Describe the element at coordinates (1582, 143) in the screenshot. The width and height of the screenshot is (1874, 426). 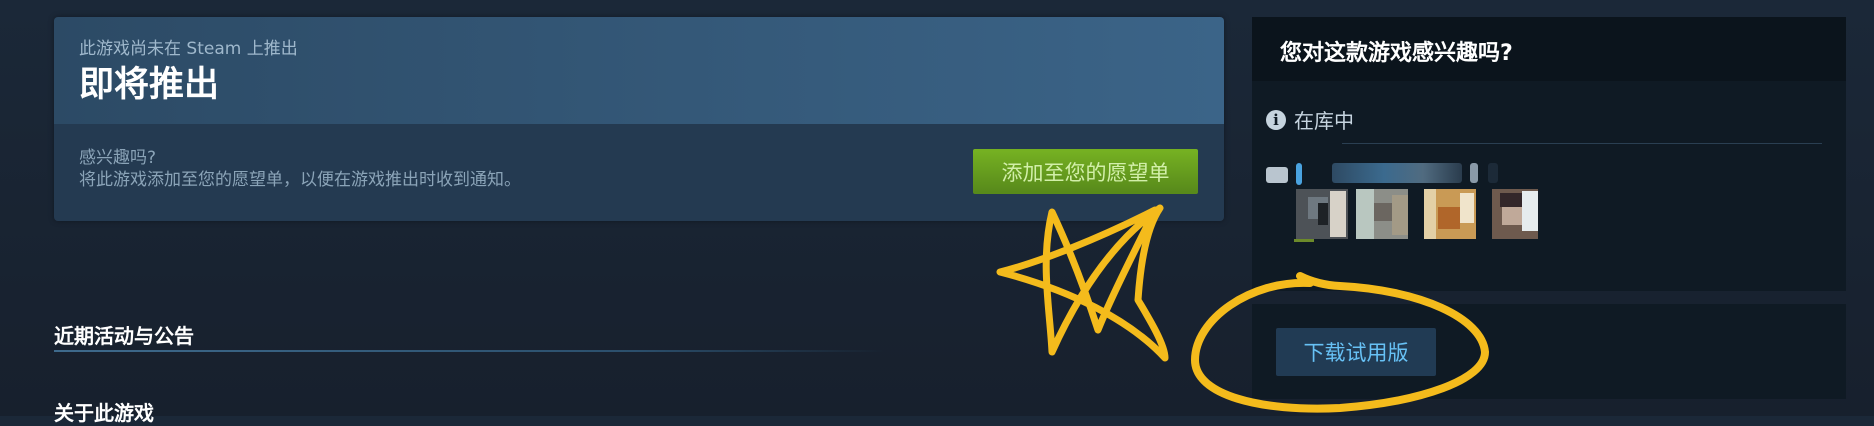
I see `library-divider` at that location.